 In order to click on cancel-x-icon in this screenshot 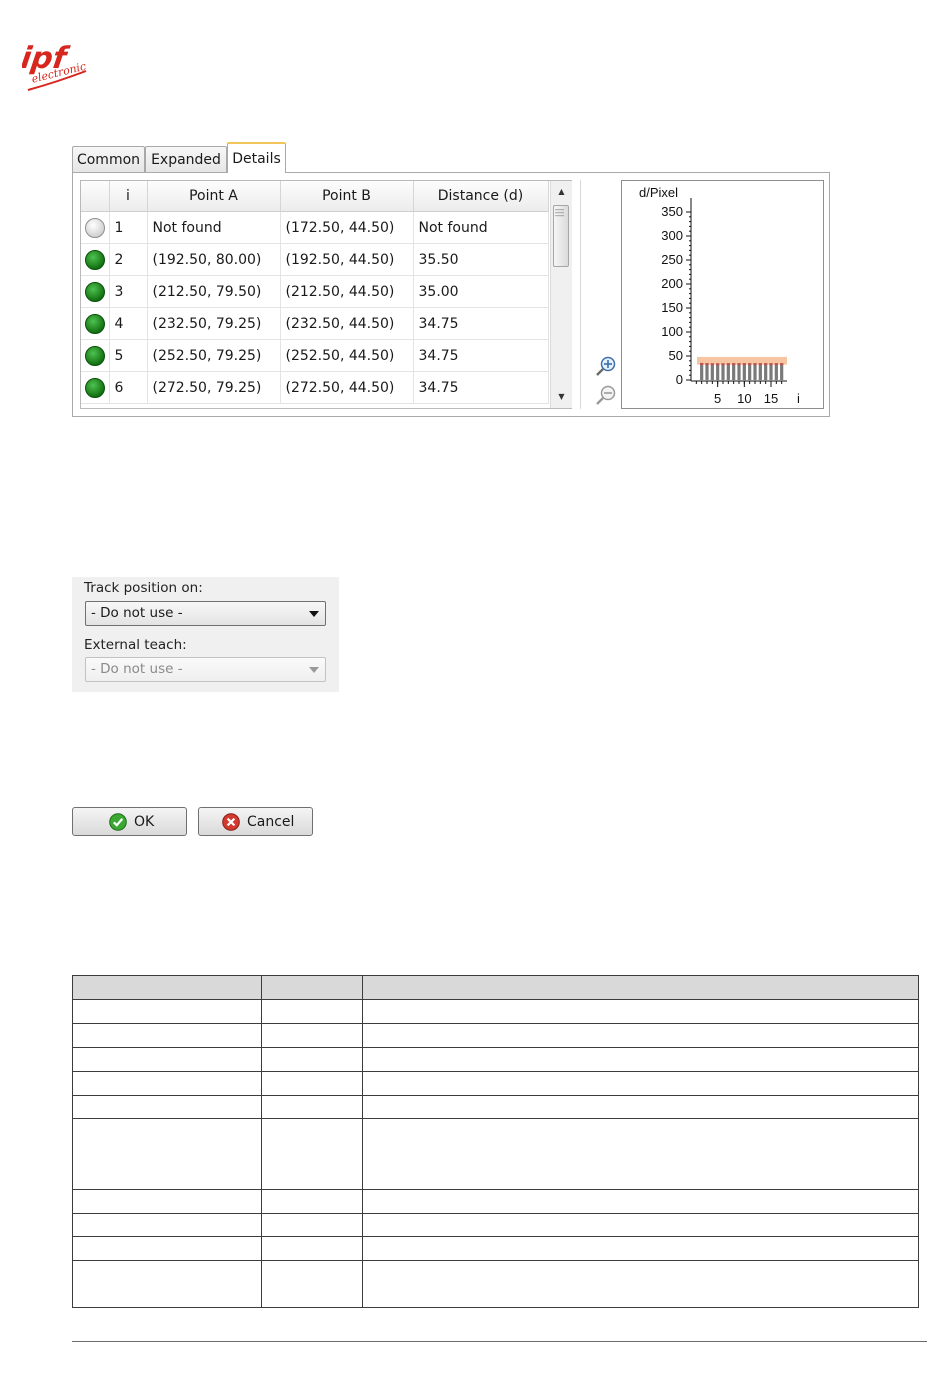, I will do `click(231, 822)`.